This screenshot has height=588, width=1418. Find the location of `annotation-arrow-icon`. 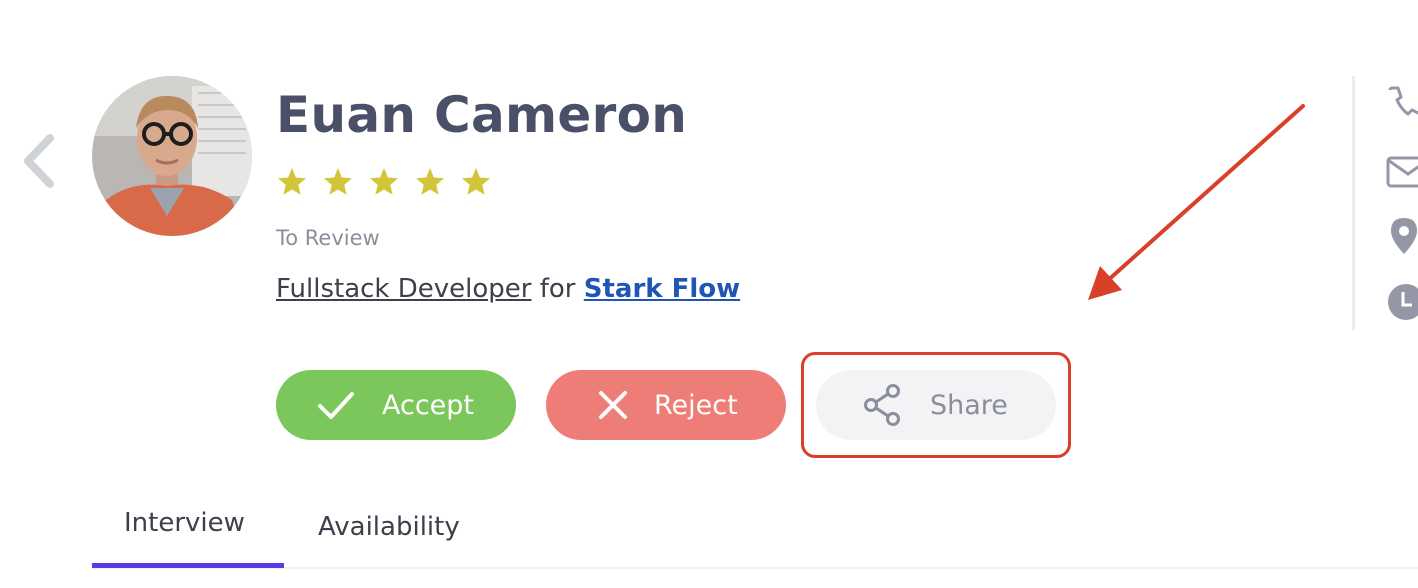

annotation-arrow-icon is located at coordinates (1196, 202).